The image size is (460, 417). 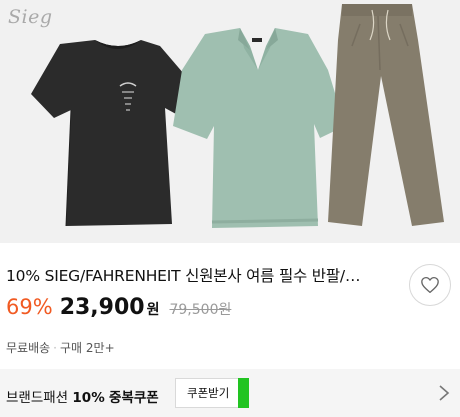 What do you see at coordinates (386, 115) in the screenshot?
I see `khaki-pants` at bounding box center [386, 115].